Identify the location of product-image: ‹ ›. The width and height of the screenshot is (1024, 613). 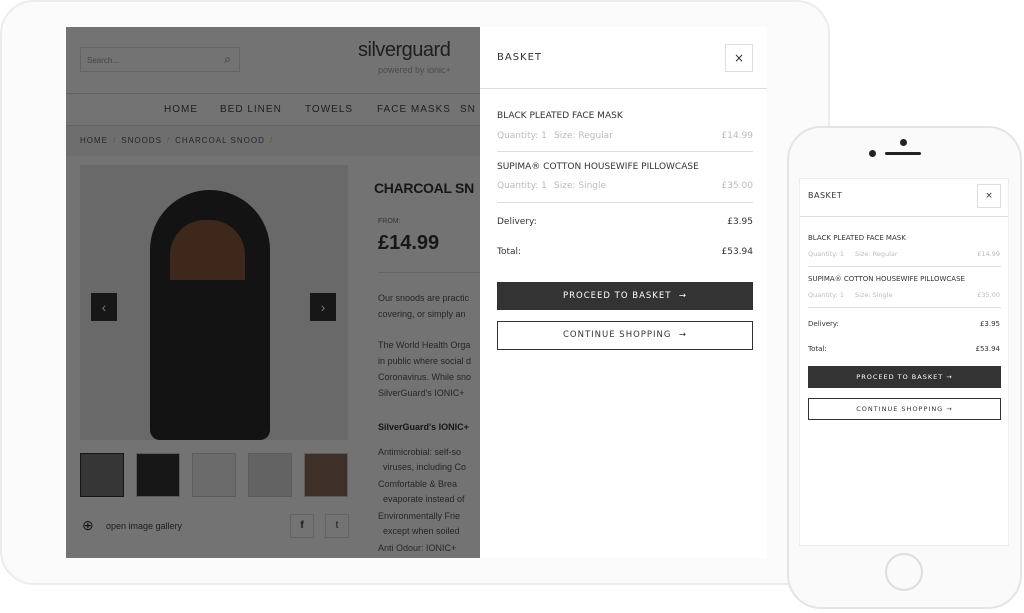
(214, 302).